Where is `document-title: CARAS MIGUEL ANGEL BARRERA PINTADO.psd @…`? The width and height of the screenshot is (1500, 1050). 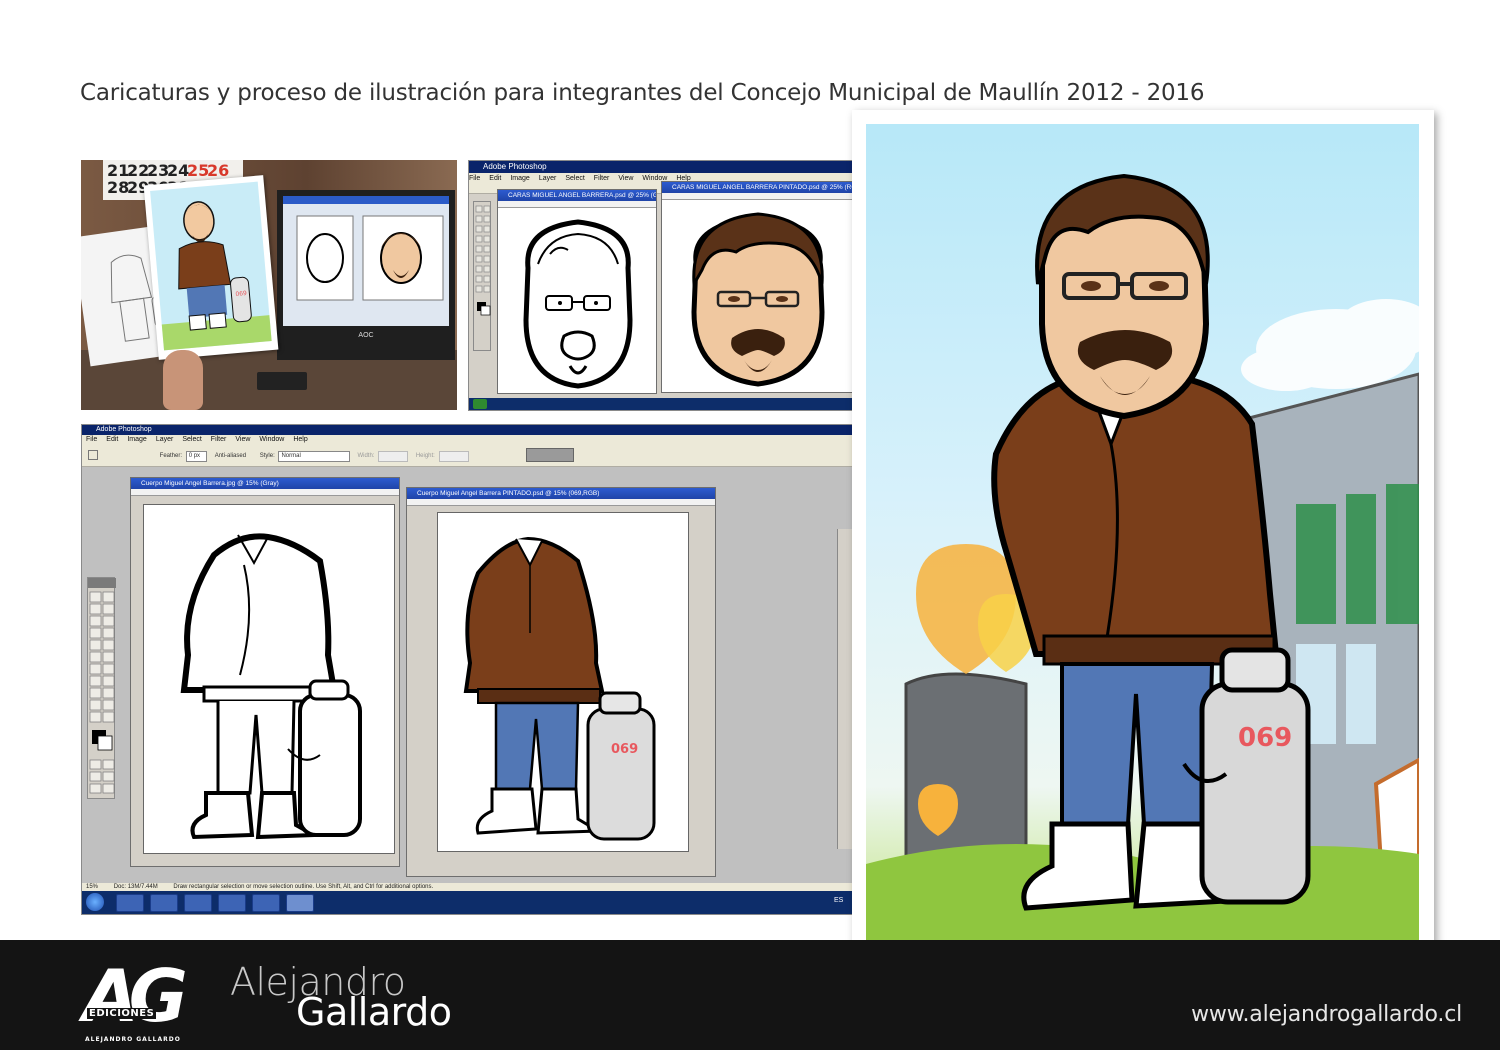 document-title: CARAS MIGUEL ANGEL BARRERA PINTADO.psd @… is located at coordinates (757, 187).